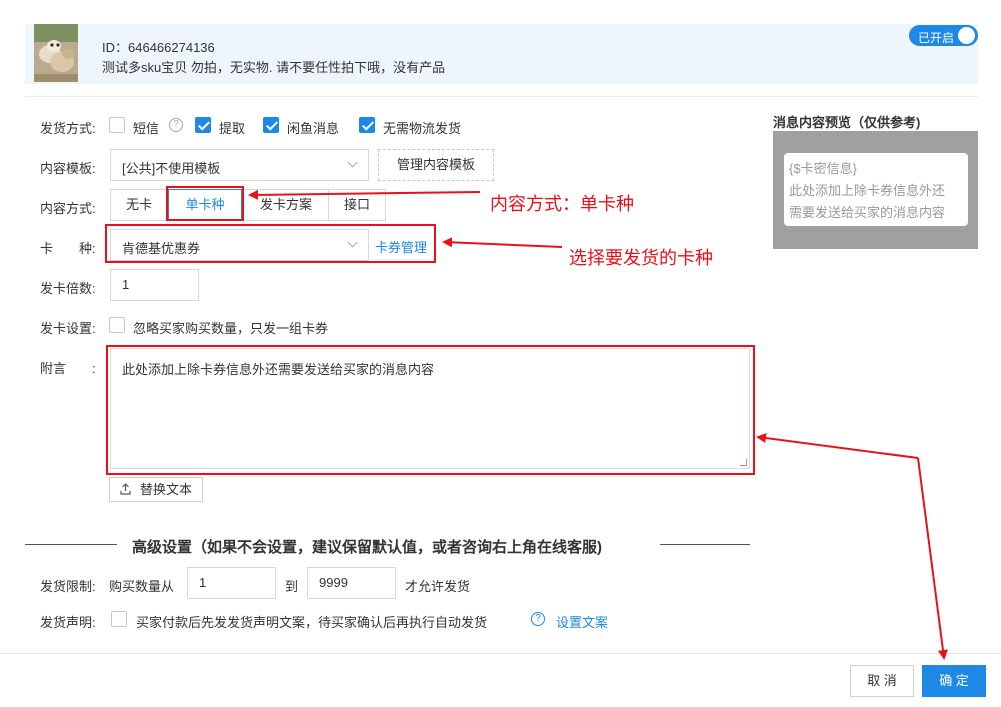 This screenshot has height=707, width=1001. What do you see at coordinates (166, 489) in the screenshot?
I see `replace-text-label: 替换文本` at bounding box center [166, 489].